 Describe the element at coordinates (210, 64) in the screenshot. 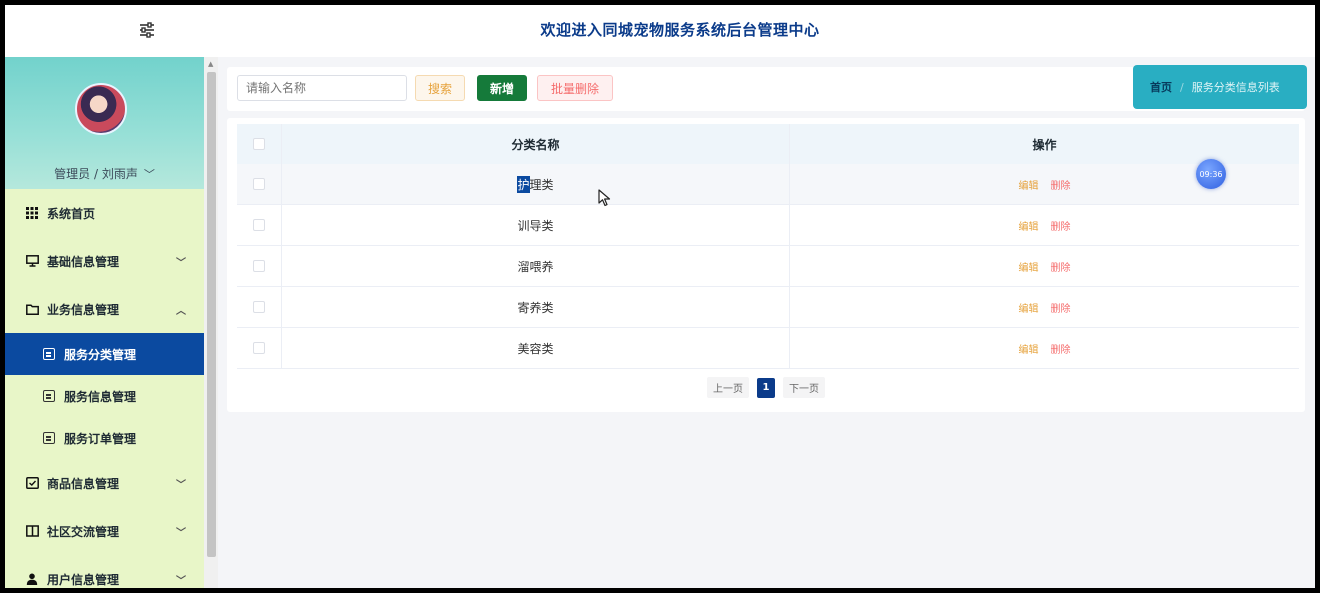

I see `scroll-up-arrow-icon: ▲` at that location.